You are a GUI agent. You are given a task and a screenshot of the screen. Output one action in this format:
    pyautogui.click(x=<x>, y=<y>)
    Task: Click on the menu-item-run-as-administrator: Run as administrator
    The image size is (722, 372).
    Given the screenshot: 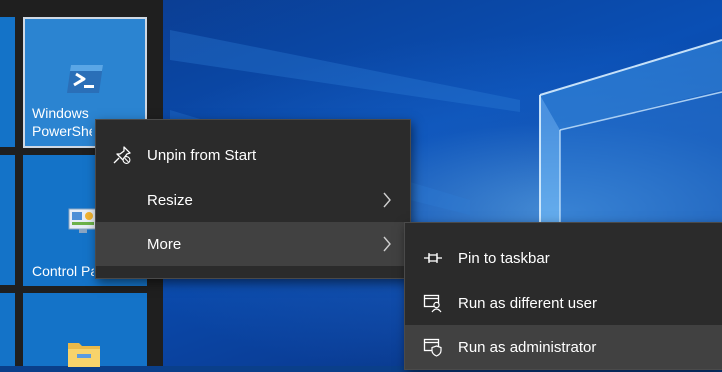 What is the action you would take?
    pyautogui.click(x=563, y=347)
    